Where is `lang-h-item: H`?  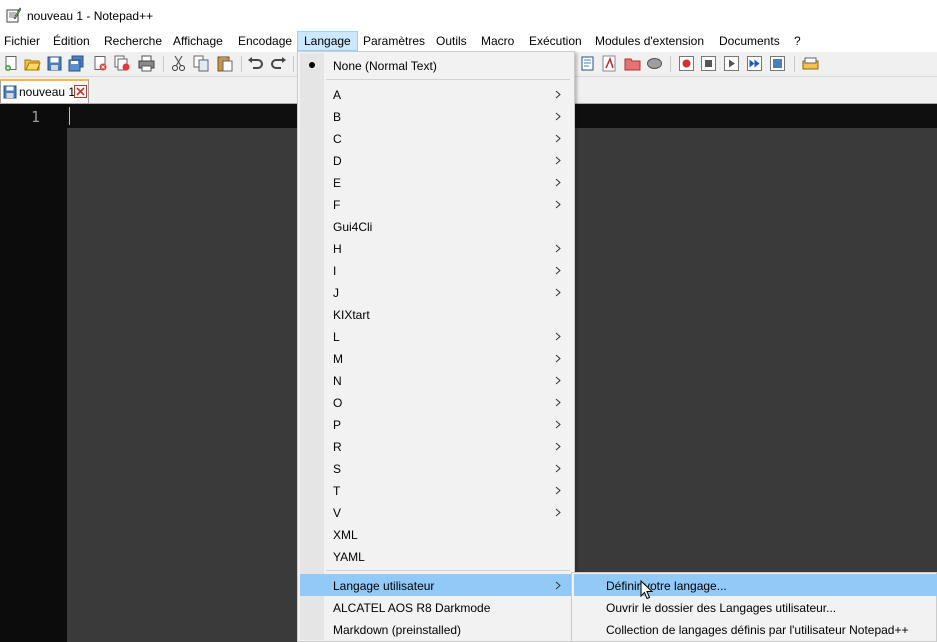
lang-h-item: H is located at coordinates (436, 248).